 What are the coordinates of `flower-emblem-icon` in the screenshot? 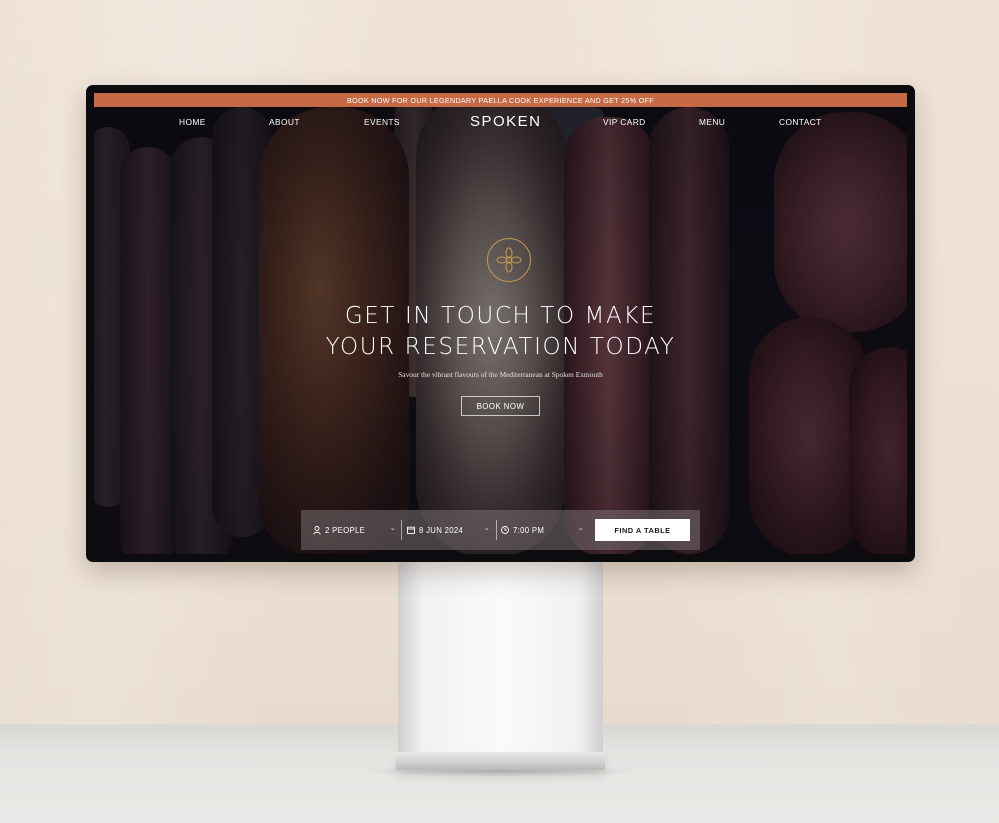 It's located at (509, 260).